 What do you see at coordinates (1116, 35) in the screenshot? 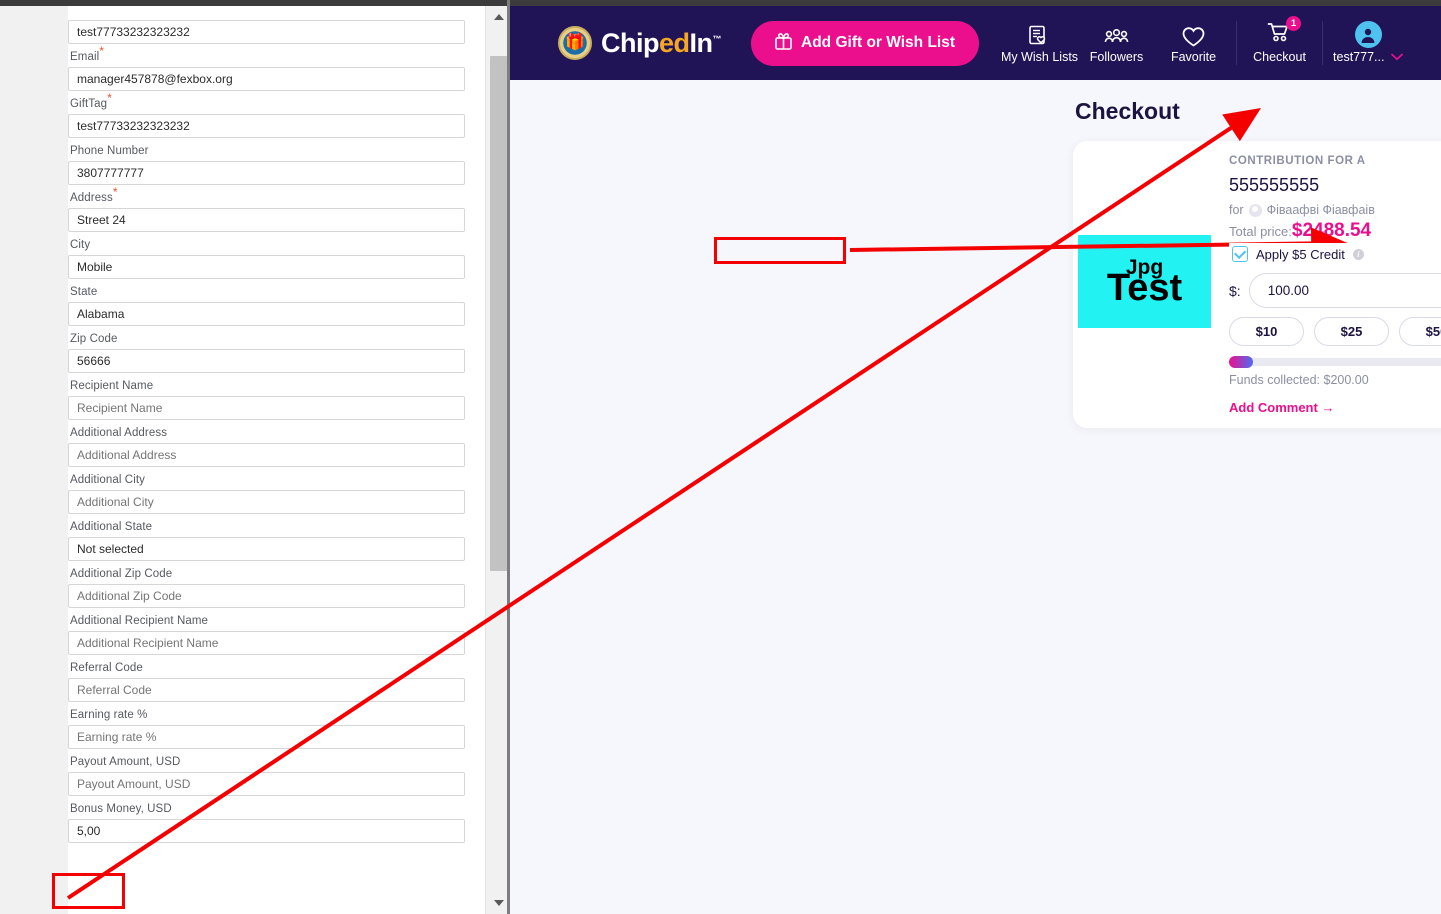
I see `followers-icon` at bounding box center [1116, 35].